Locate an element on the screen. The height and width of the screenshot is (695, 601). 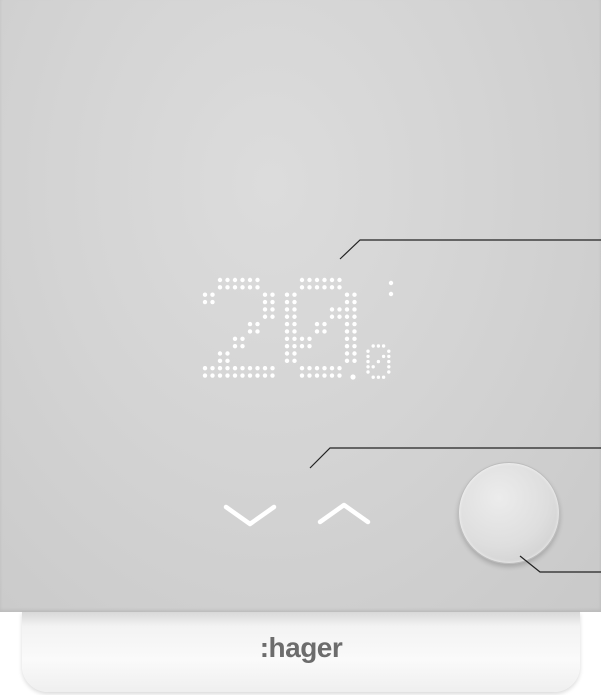
callout-line-knob is located at coordinates (560, 564).